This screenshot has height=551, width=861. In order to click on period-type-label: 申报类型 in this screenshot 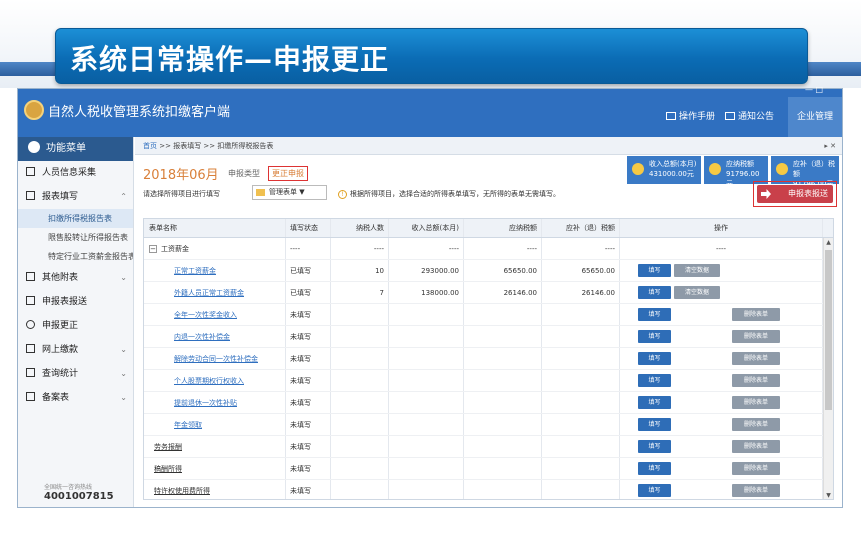, I will do `click(244, 173)`.